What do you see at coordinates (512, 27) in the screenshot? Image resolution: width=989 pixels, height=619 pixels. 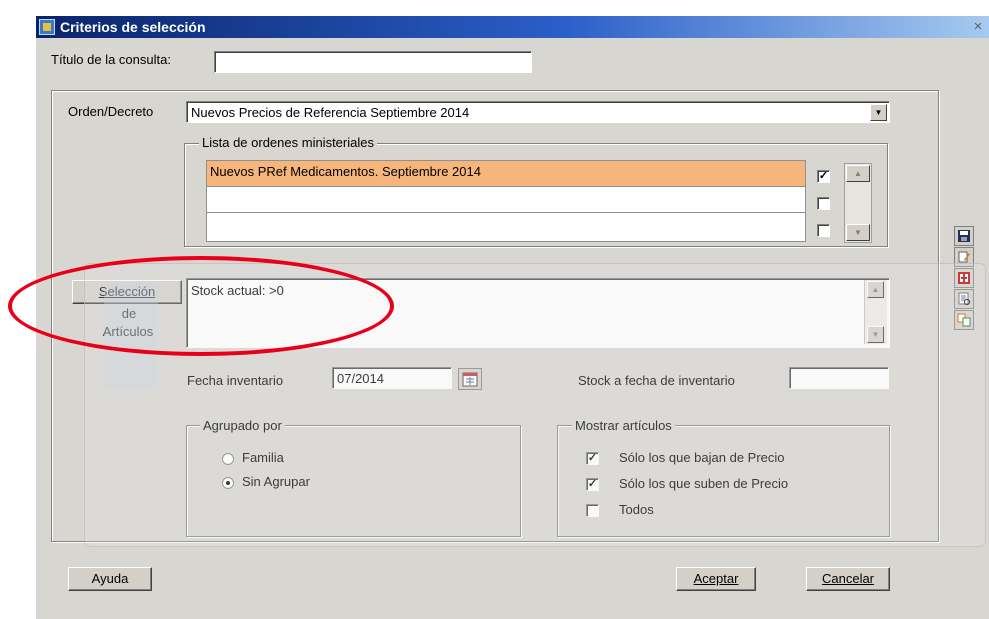 I see `window-titlebar: Criterios de selección` at bounding box center [512, 27].